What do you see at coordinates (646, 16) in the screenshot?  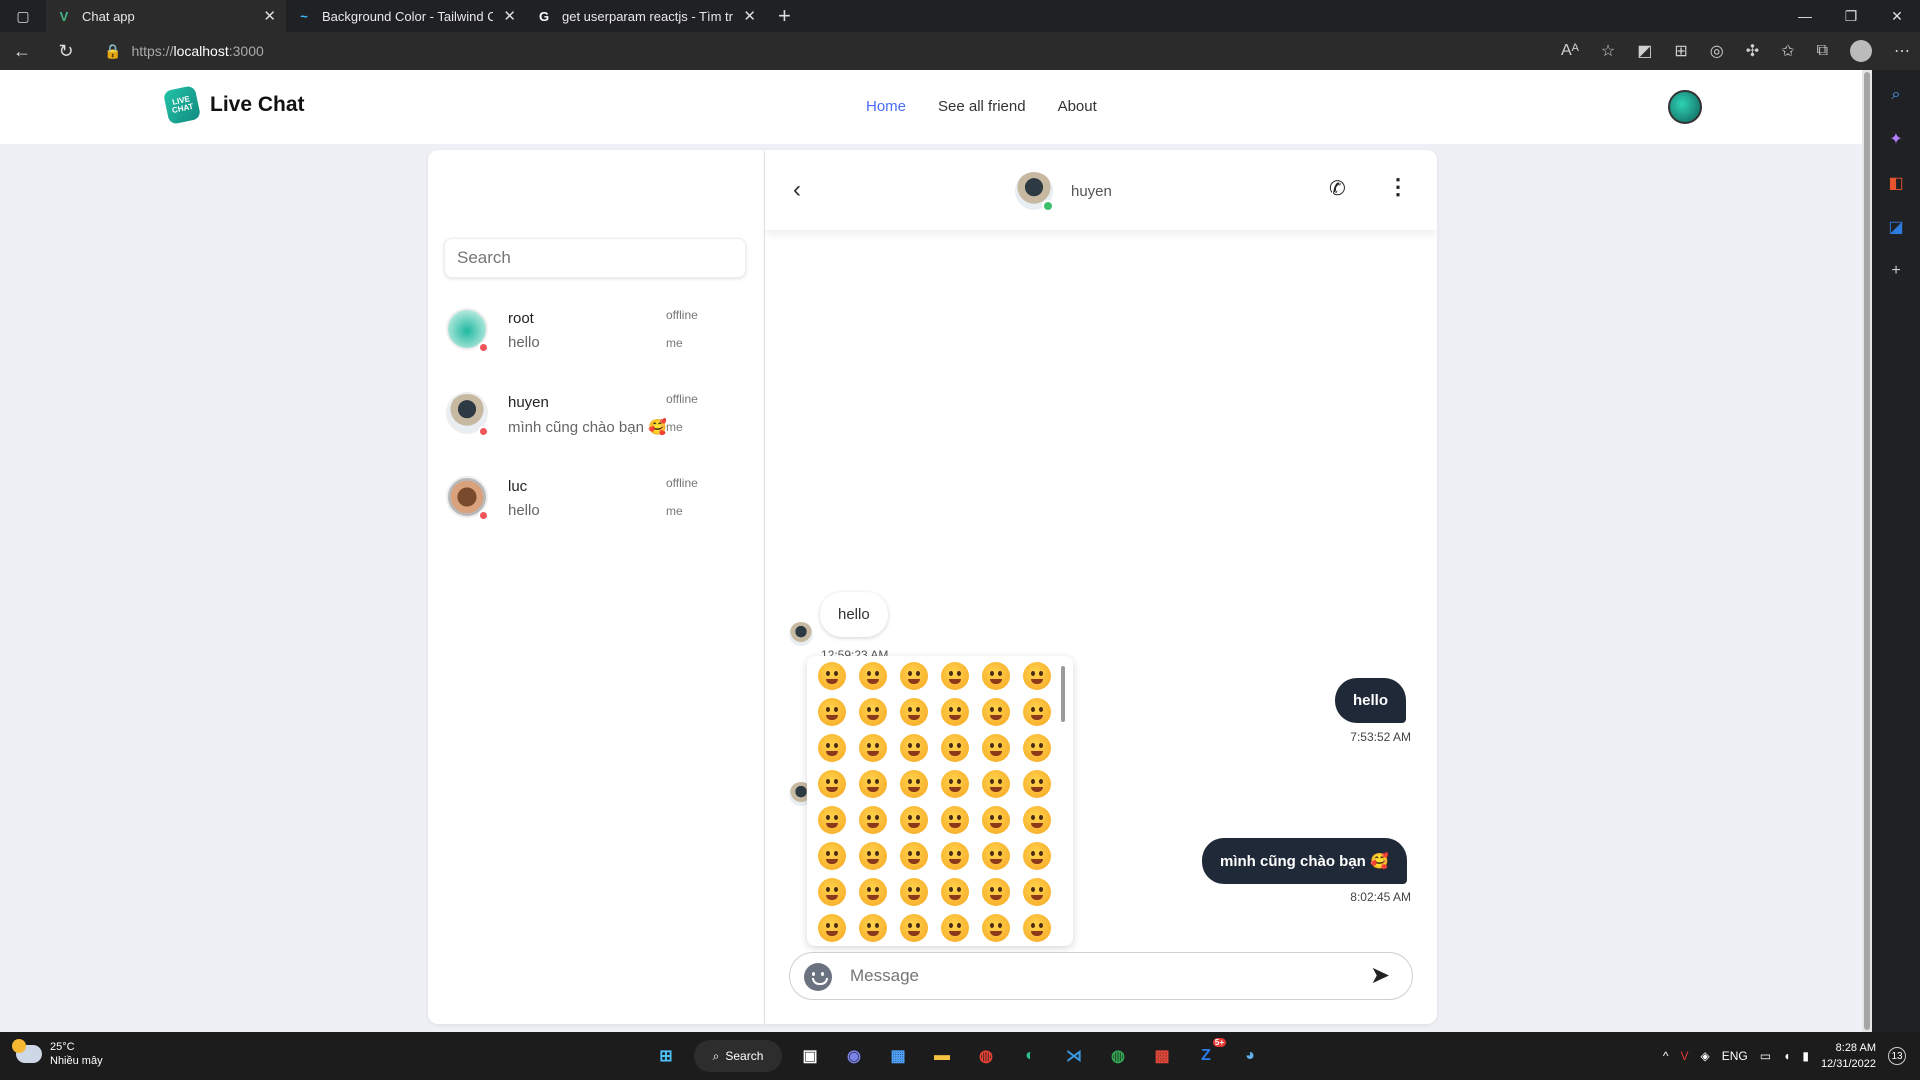 I see `tab-google: G get userparam reactjs - Tìm trên ✕` at bounding box center [646, 16].